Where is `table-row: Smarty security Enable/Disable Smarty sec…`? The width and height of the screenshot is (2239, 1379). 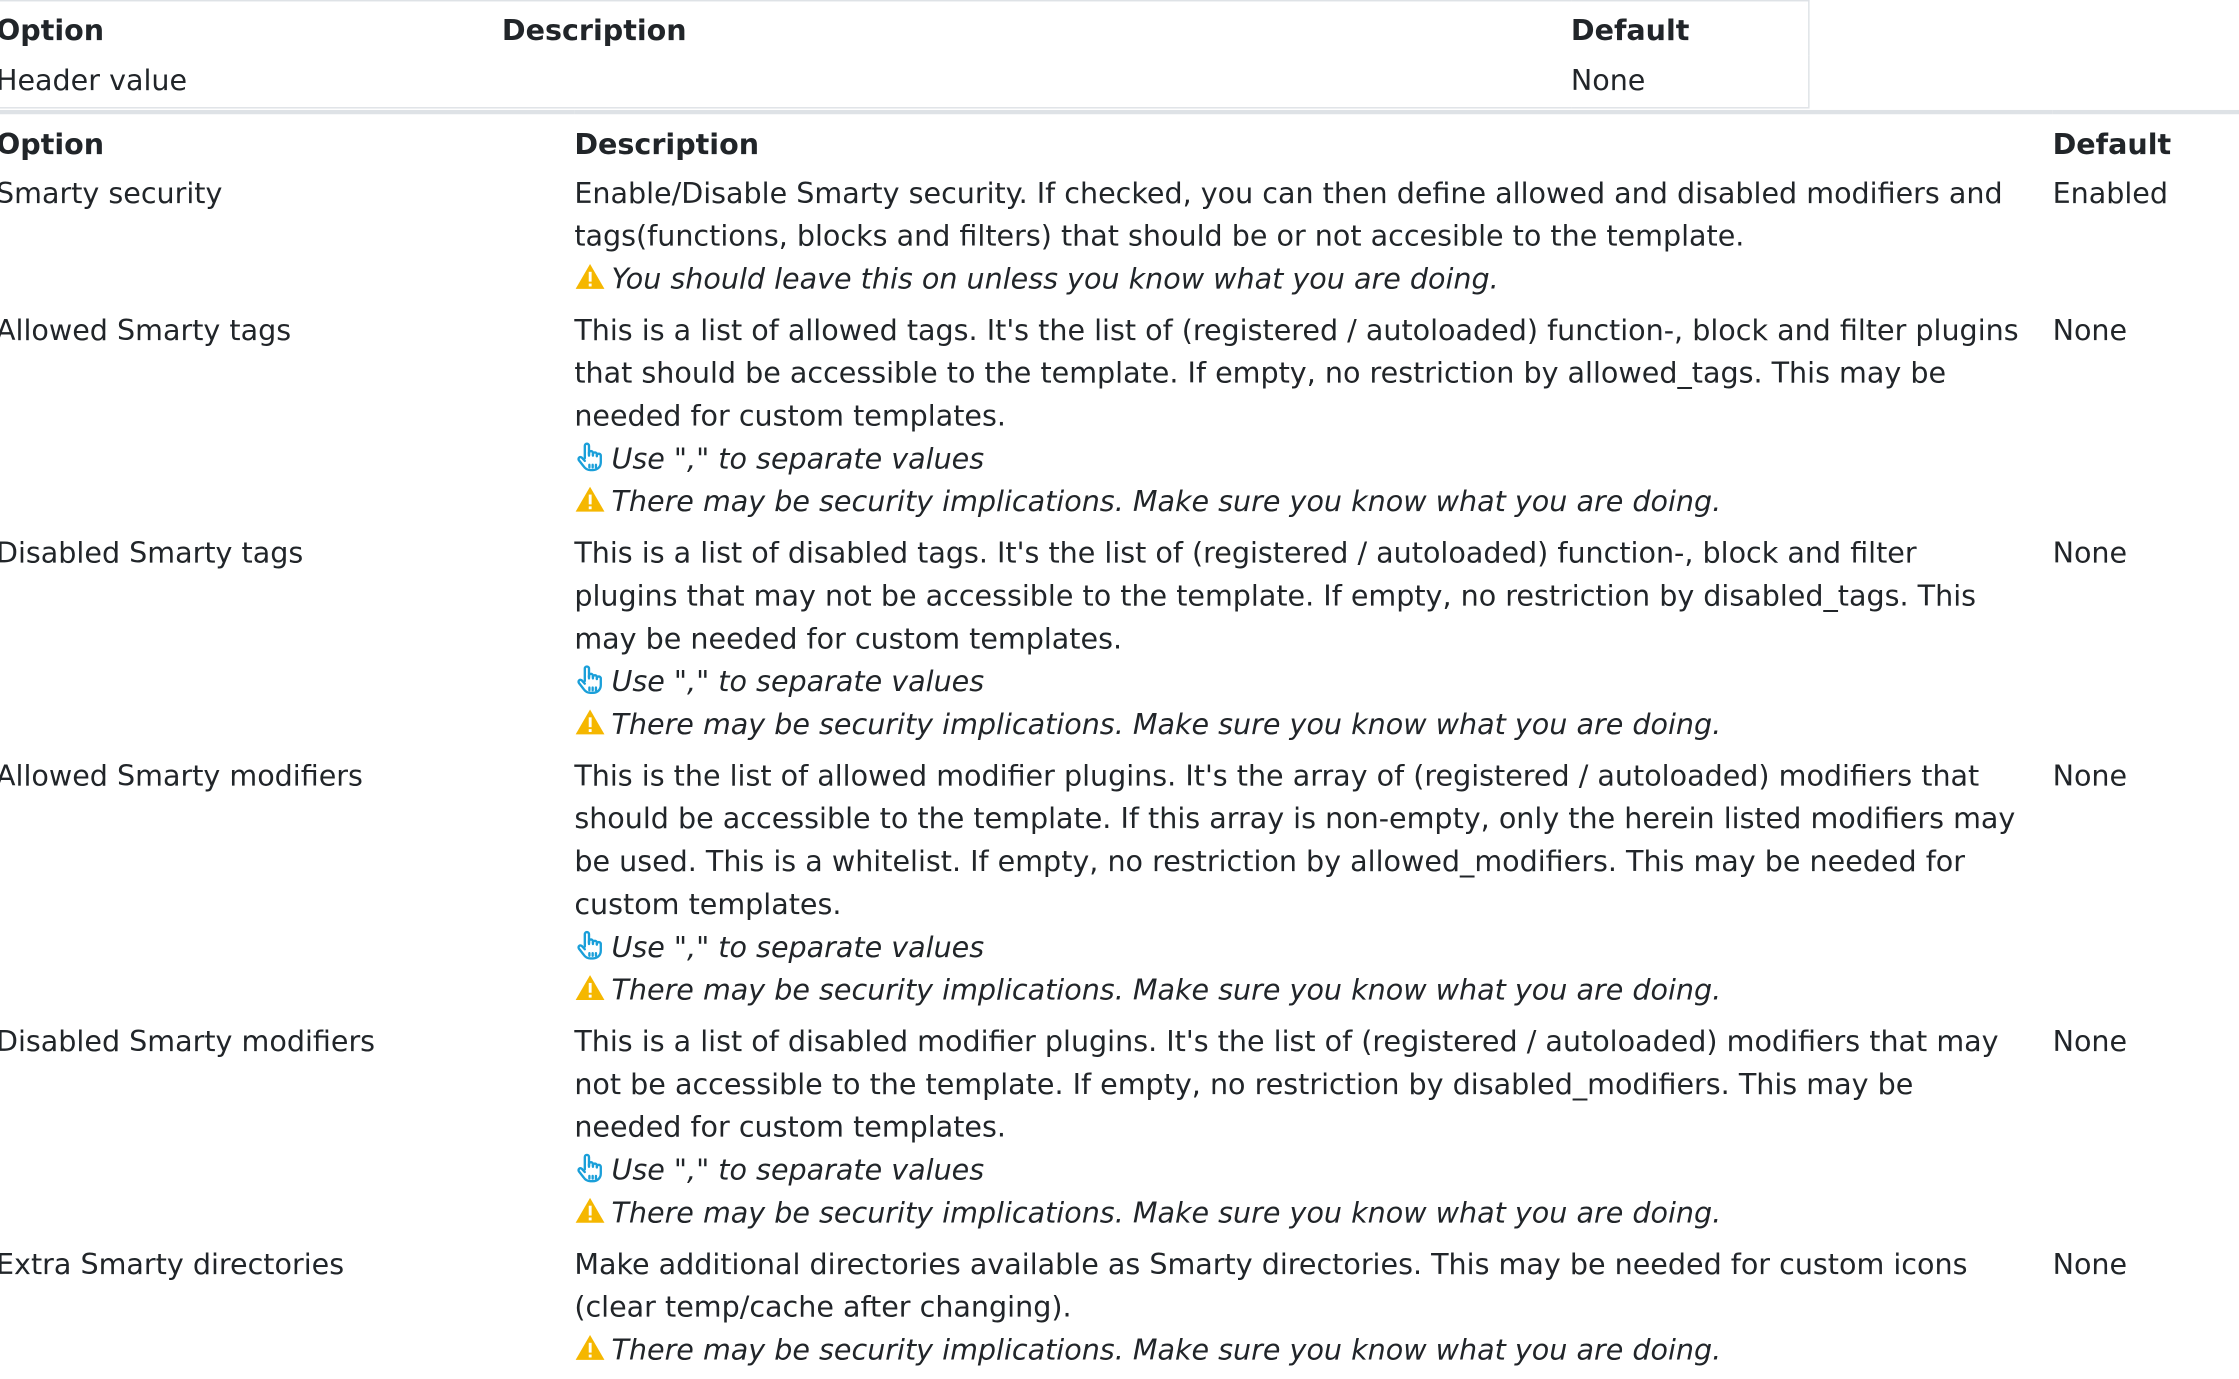
table-row: Smarty security Enable/Disable Smarty sec… is located at coordinates (1119, 239).